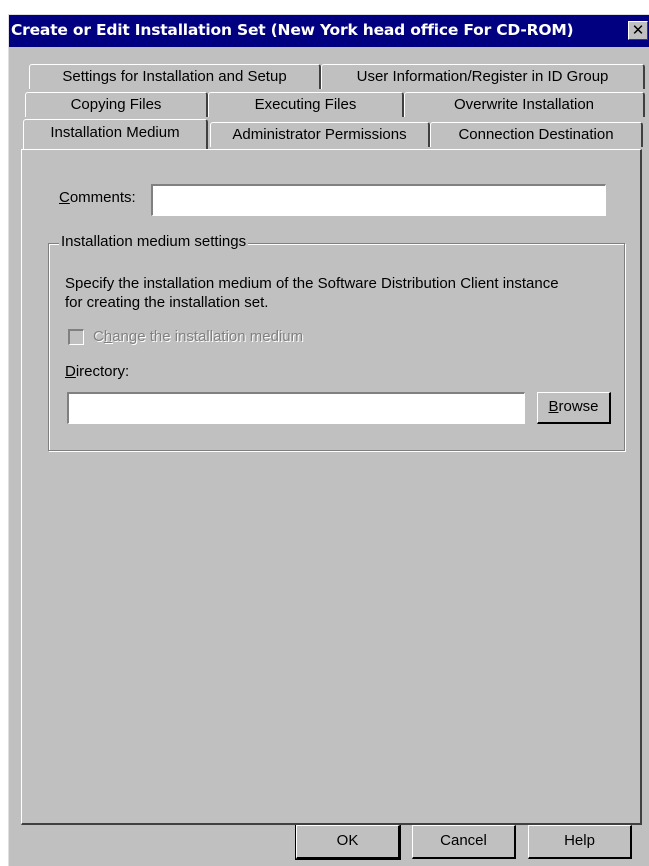 Image resolution: width=649 pixels, height=866 pixels. Describe the element at coordinates (167, 302) in the screenshot. I see `description-line-2: for creating the installation set.` at that location.